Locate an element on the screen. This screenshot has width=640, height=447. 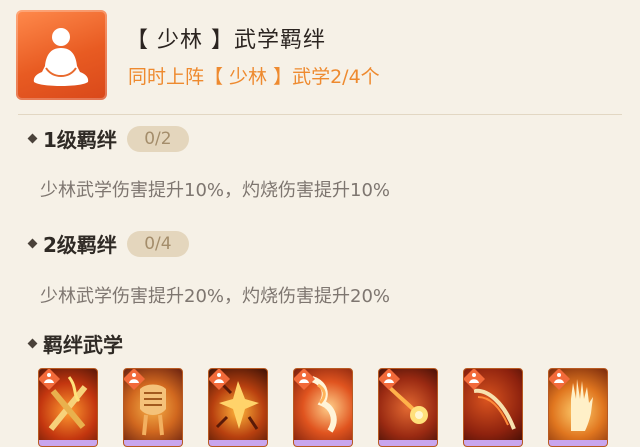
bond-level-2-heading: 2级羁绊 0/4 is located at coordinates (107, 243).